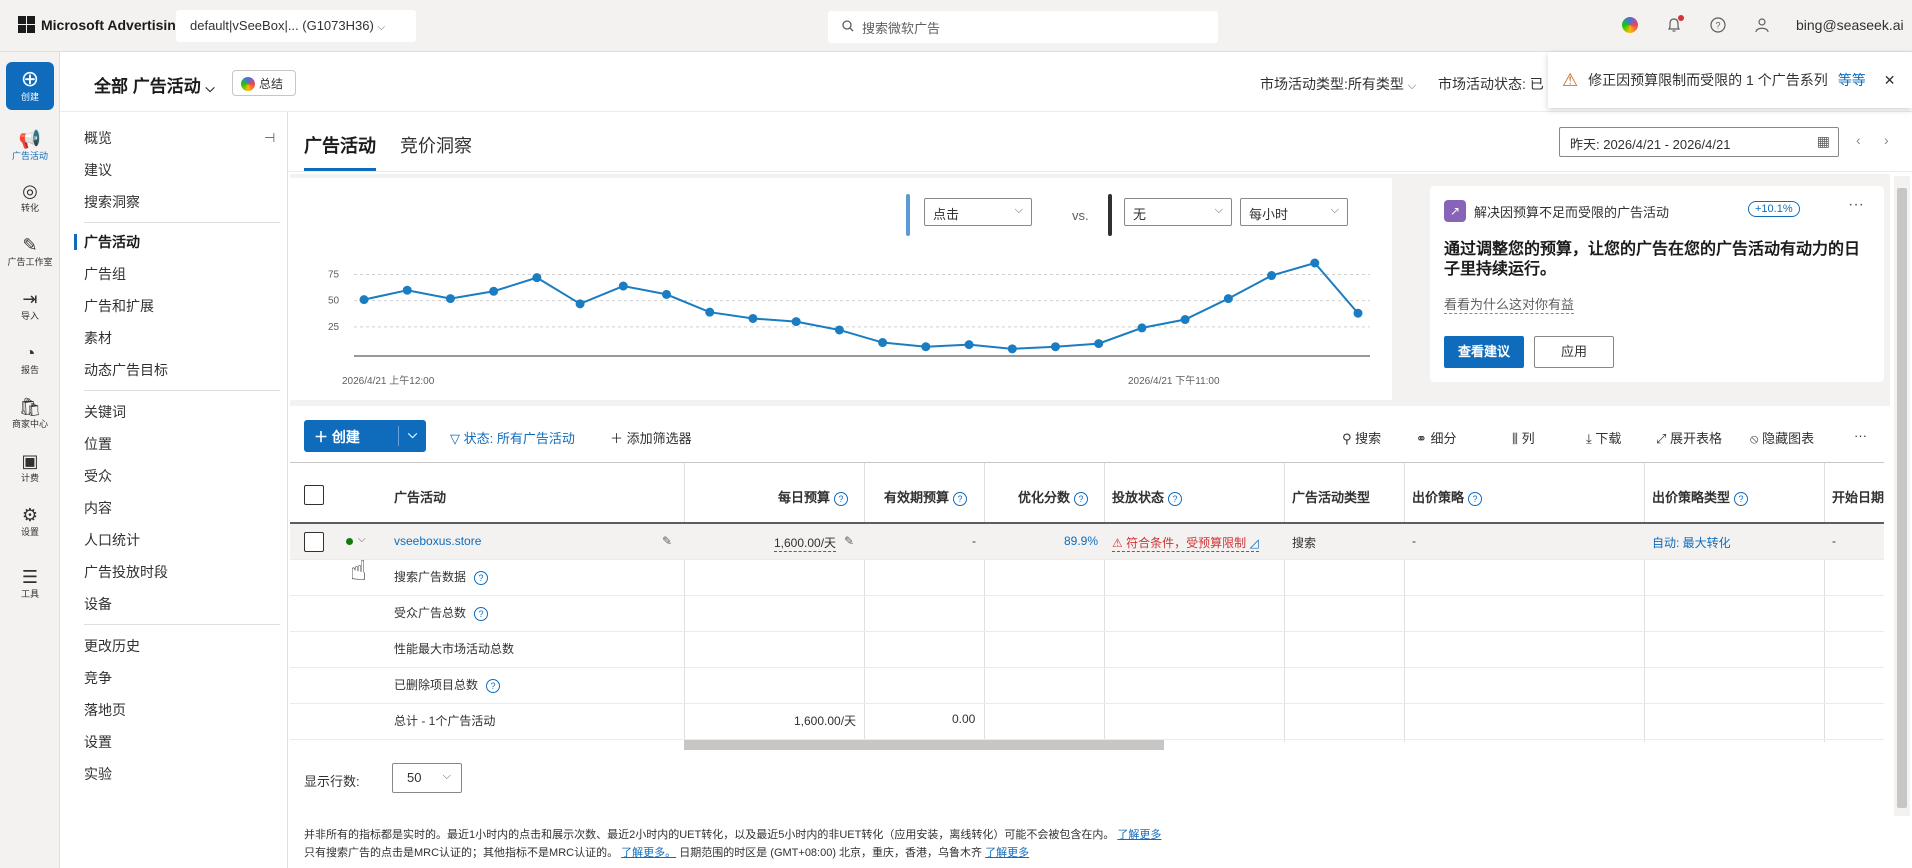  I want to click on col-bid-strategy: 出价策略?, so click(1447, 496).